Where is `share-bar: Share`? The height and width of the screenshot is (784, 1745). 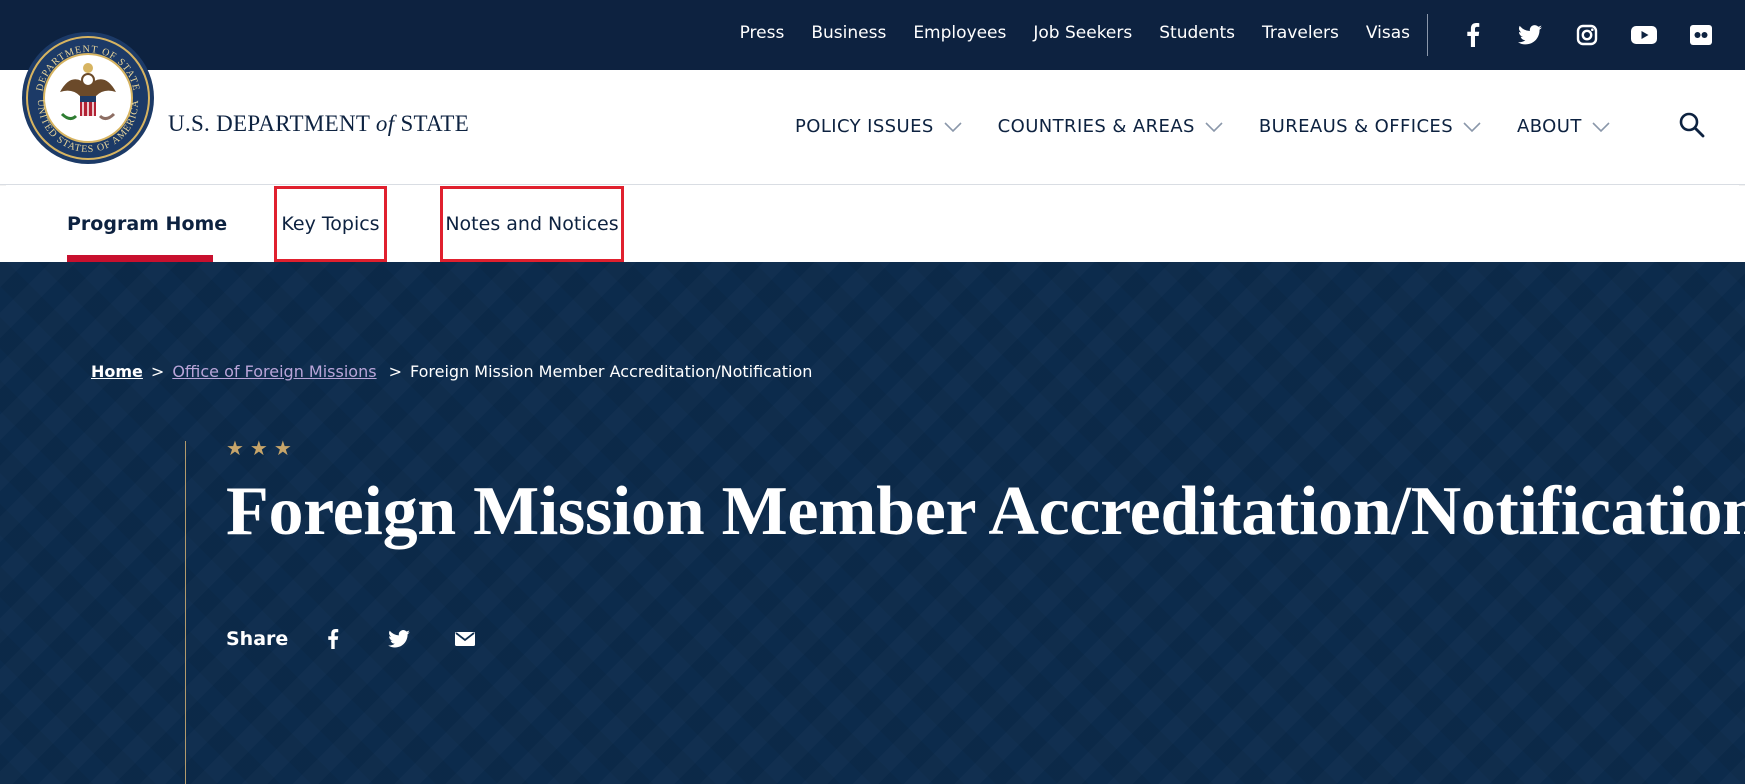
share-bar: Share is located at coordinates (373, 639).